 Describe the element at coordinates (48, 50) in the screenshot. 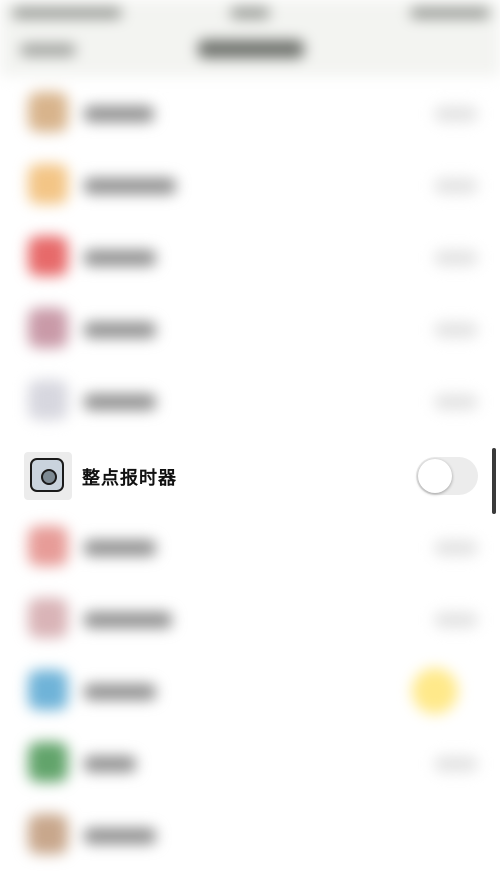

I see `back-button` at that location.